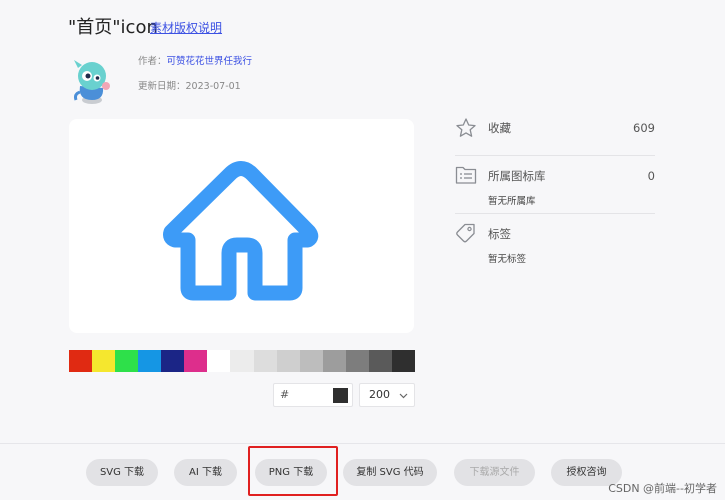 The height and width of the screenshot is (500, 725). I want to click on color-swatch-bar, so click(242, 361).